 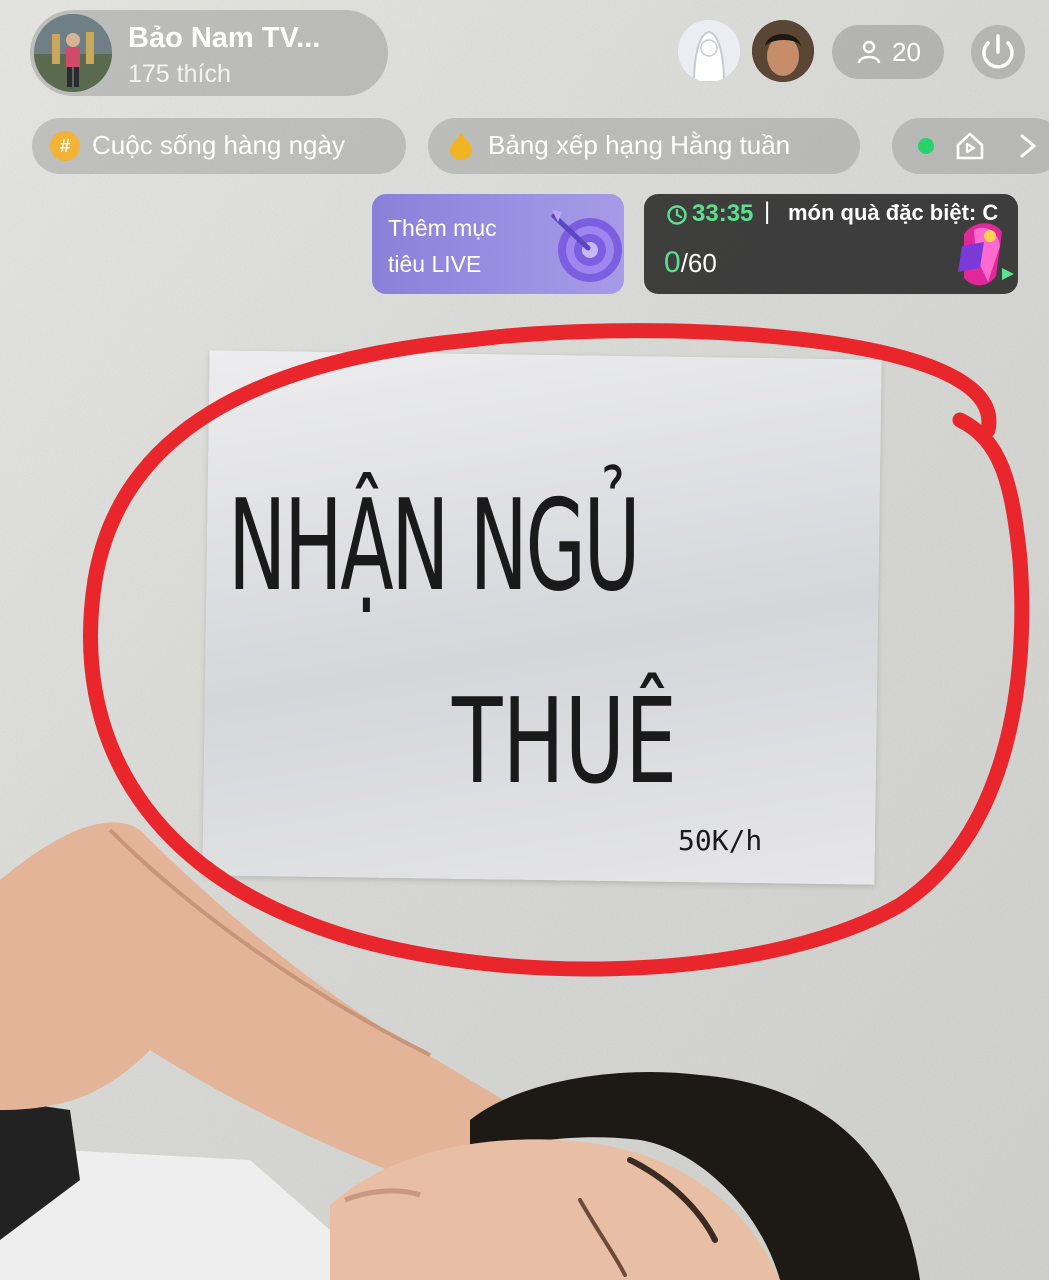 I want to click on category-label: Cuộc sống hàng ngày, so click(x=218, y=145).